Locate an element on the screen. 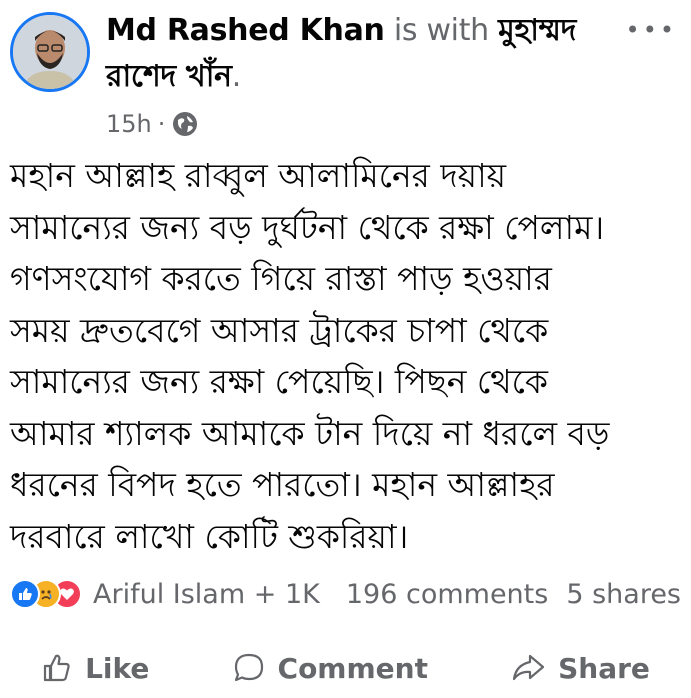  post-actions: Like Comment Share is located at coordinates (345, 668).